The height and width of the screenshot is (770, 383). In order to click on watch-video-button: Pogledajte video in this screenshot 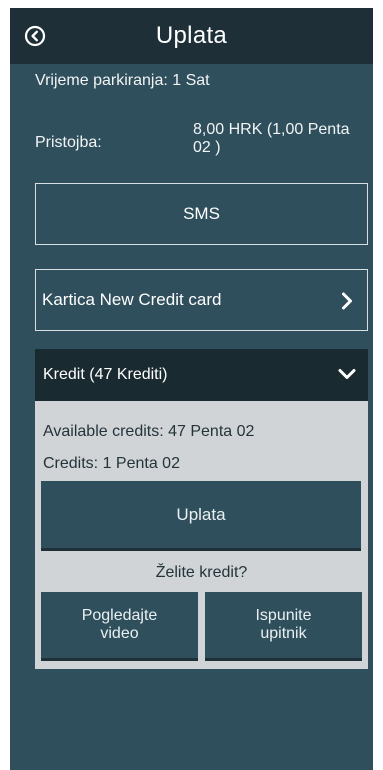, I will do `click(119, 625)`.